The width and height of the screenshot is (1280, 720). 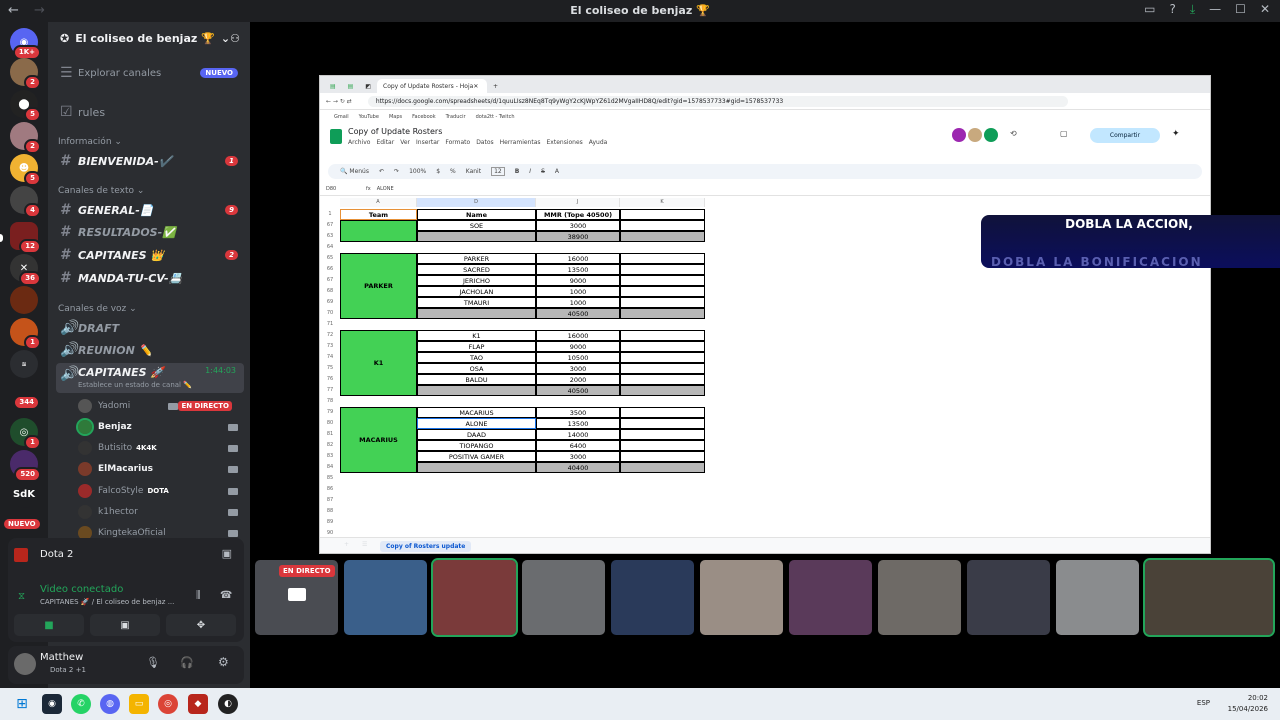 I want to click on channel-bienvenida: # BIENVENIDA-✔️ 1, so click(x=150, y=161).